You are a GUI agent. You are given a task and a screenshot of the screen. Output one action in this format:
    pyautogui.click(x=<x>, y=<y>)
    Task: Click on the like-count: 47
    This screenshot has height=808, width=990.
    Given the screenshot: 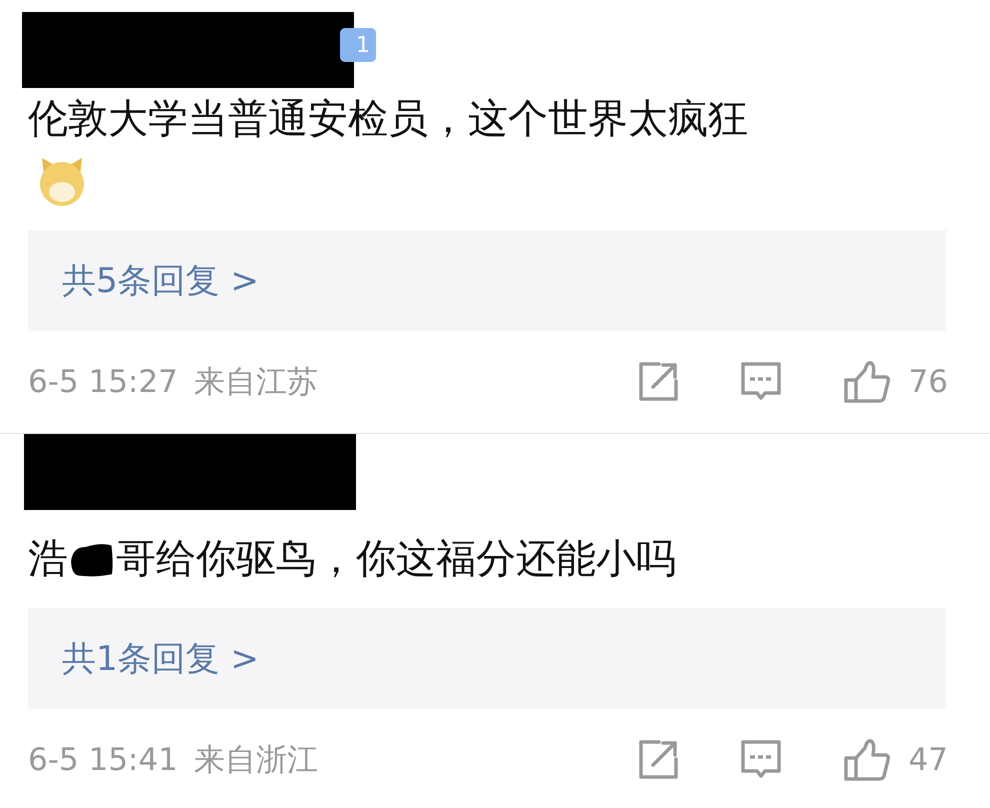 What is the action you would take?
    pyautogui.click(x=928, y=760)
    